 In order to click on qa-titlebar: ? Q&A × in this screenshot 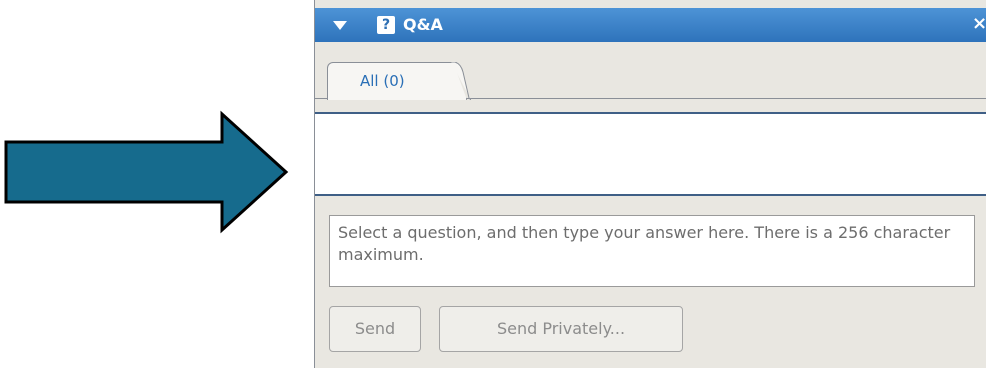, I will do `click(650, 25)`.